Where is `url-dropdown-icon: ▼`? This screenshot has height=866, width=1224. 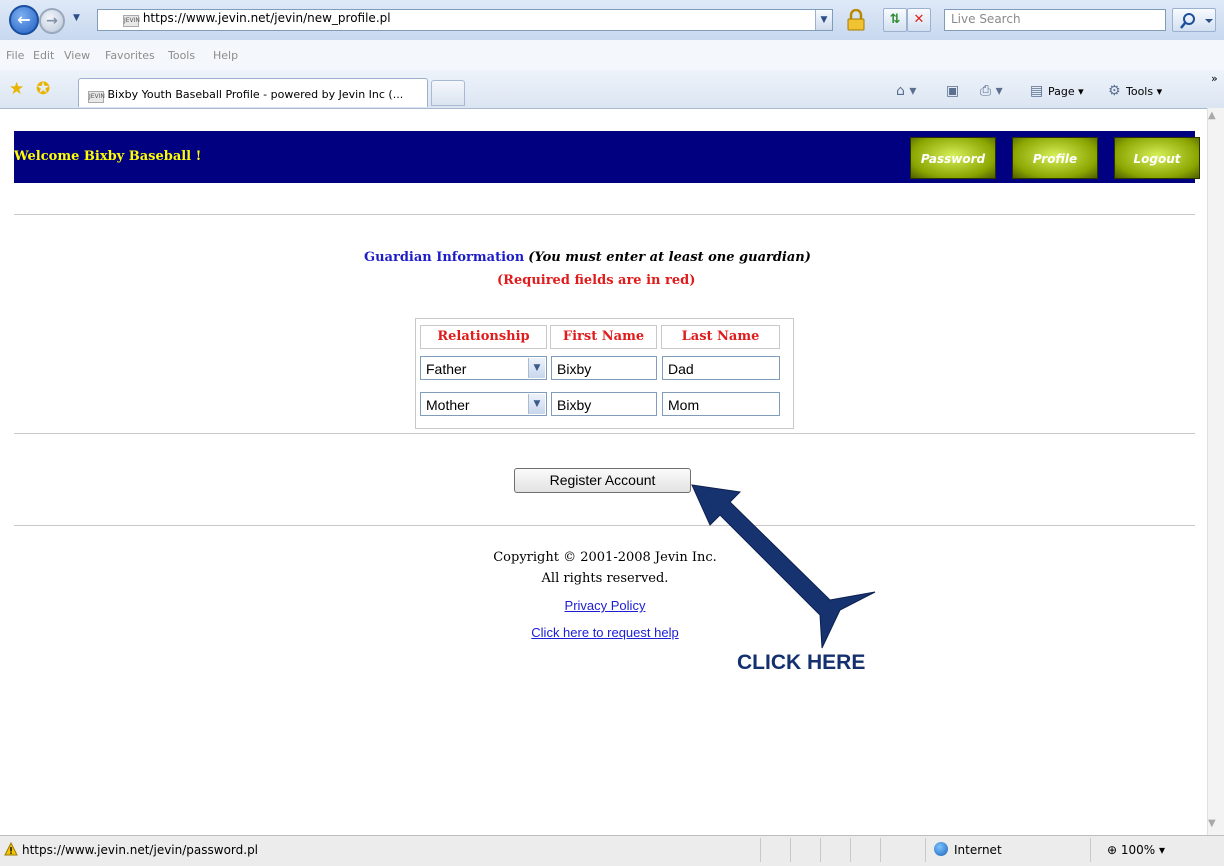
url-dropdown-icon: ▼ is located at coordinates (823, 20).